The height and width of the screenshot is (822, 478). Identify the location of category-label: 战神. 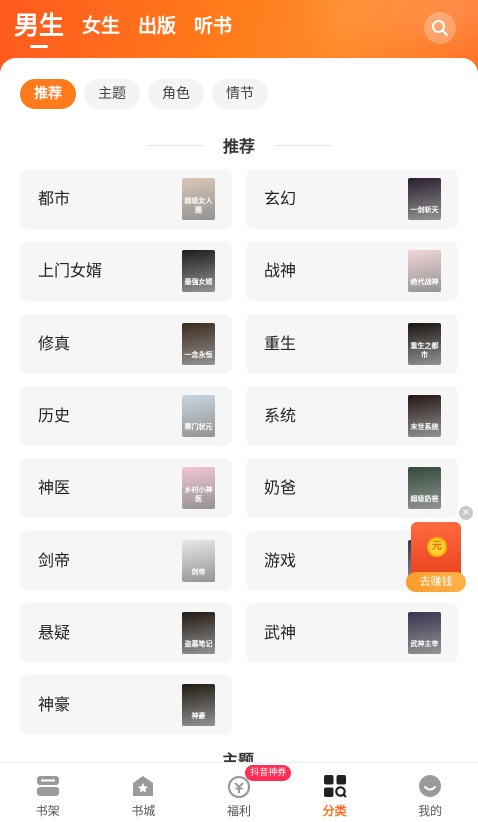
(280, 271).